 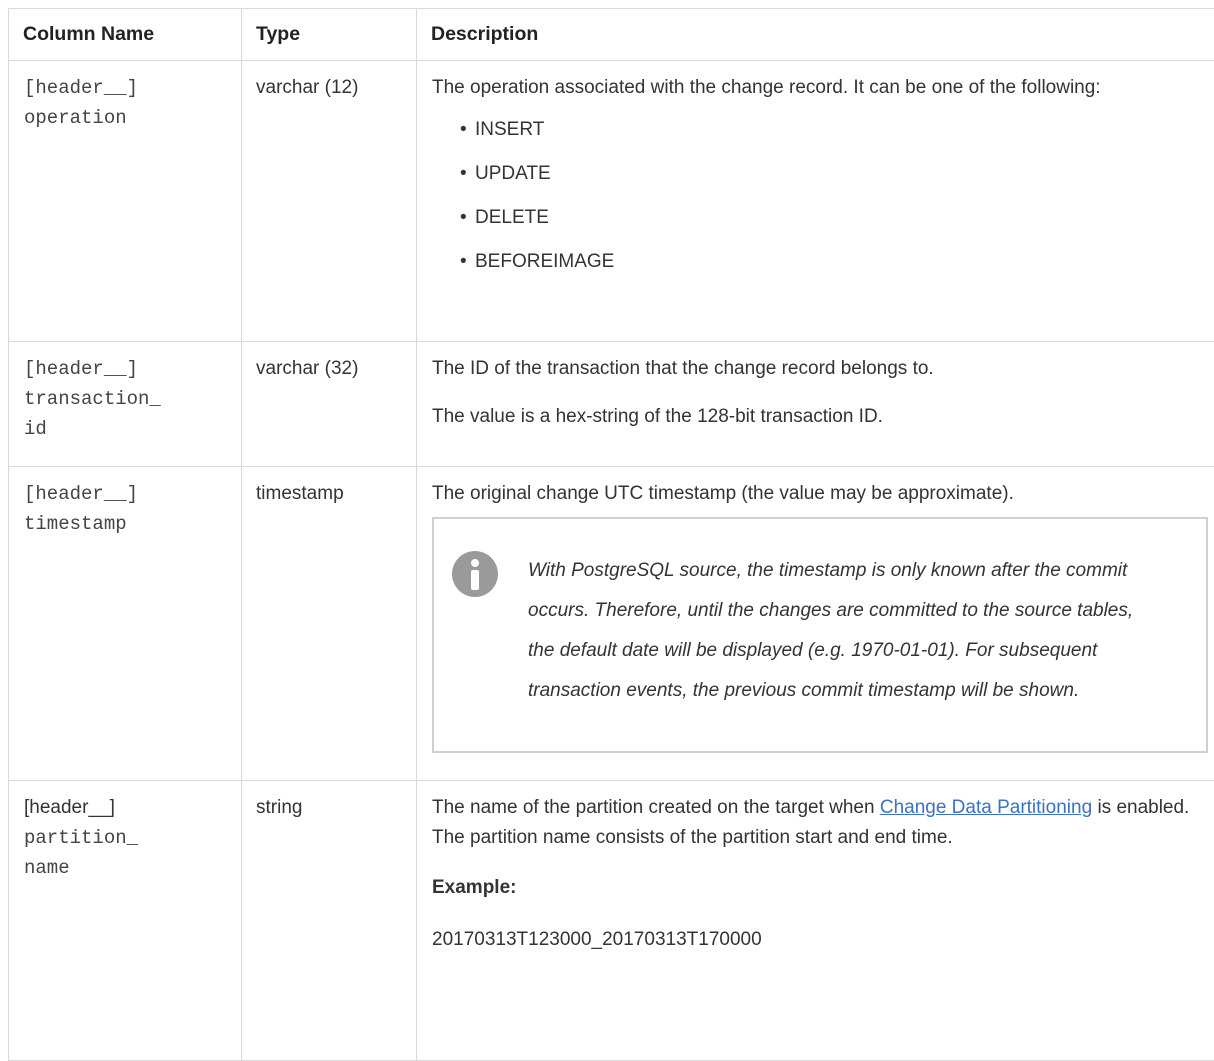 What do you see at coordinates (132, 838) in the screenshot?
I see `column-name-line: partition_` at bounding box center [132, 838].